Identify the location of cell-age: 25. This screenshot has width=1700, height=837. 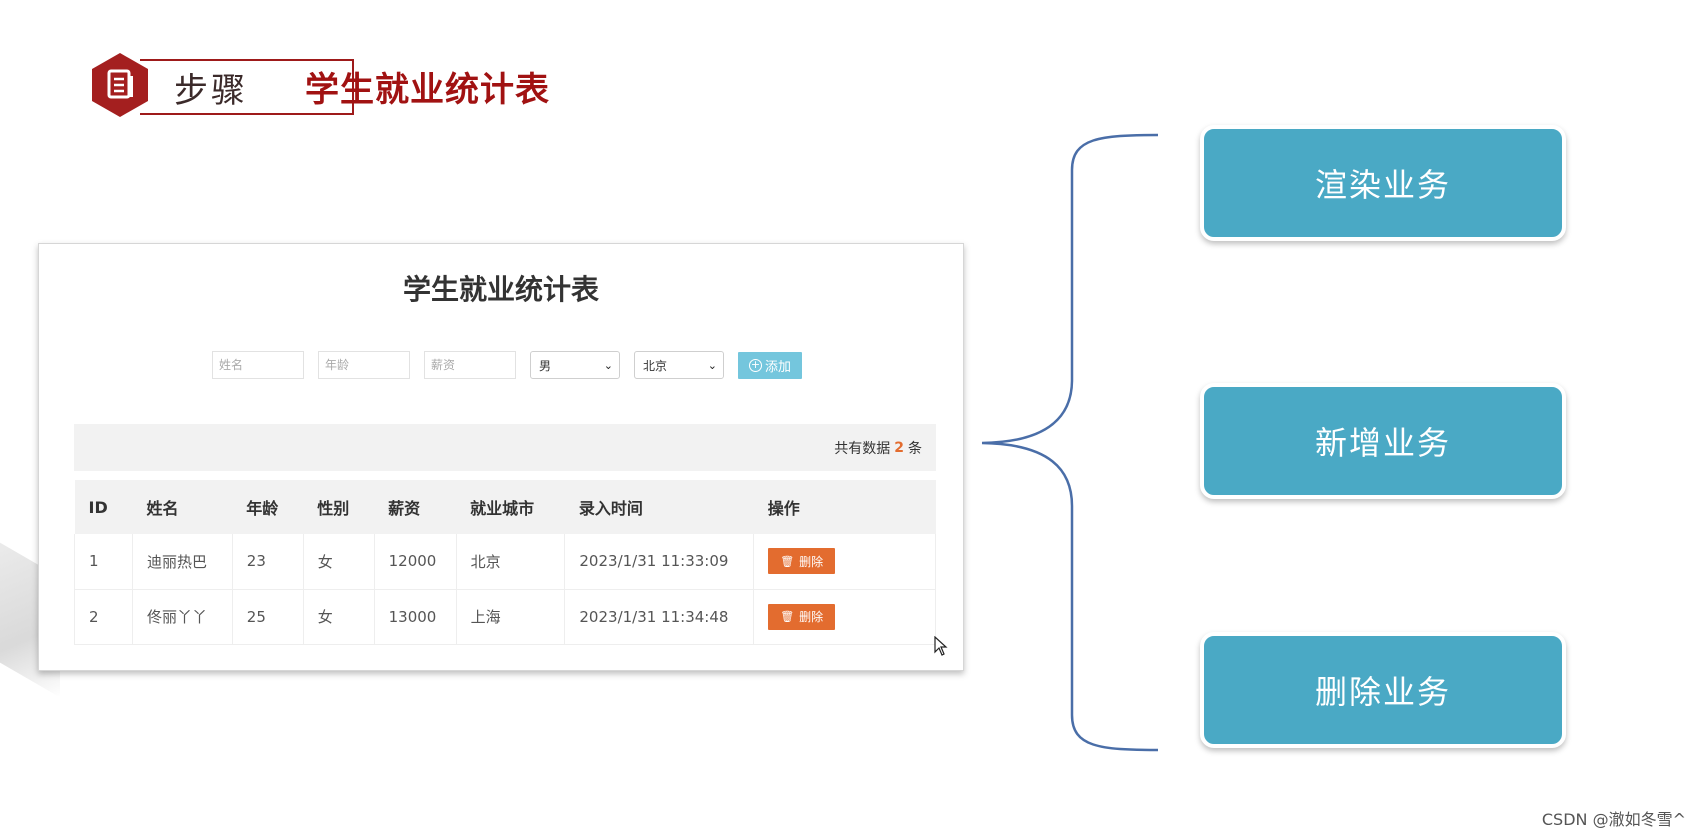
(268, 617).